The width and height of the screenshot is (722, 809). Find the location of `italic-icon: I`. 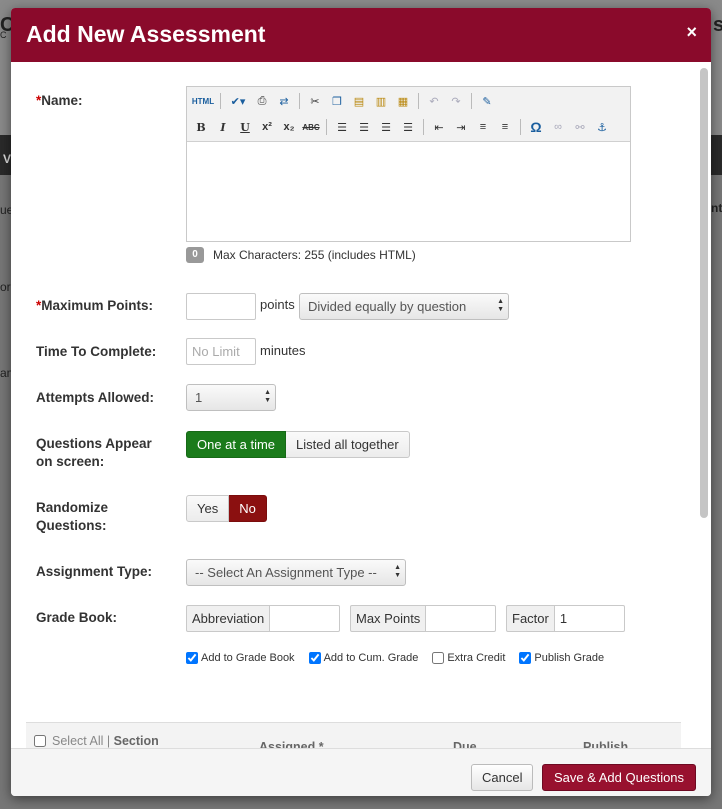

italic-icon: I is located at coordinates (223, 127).